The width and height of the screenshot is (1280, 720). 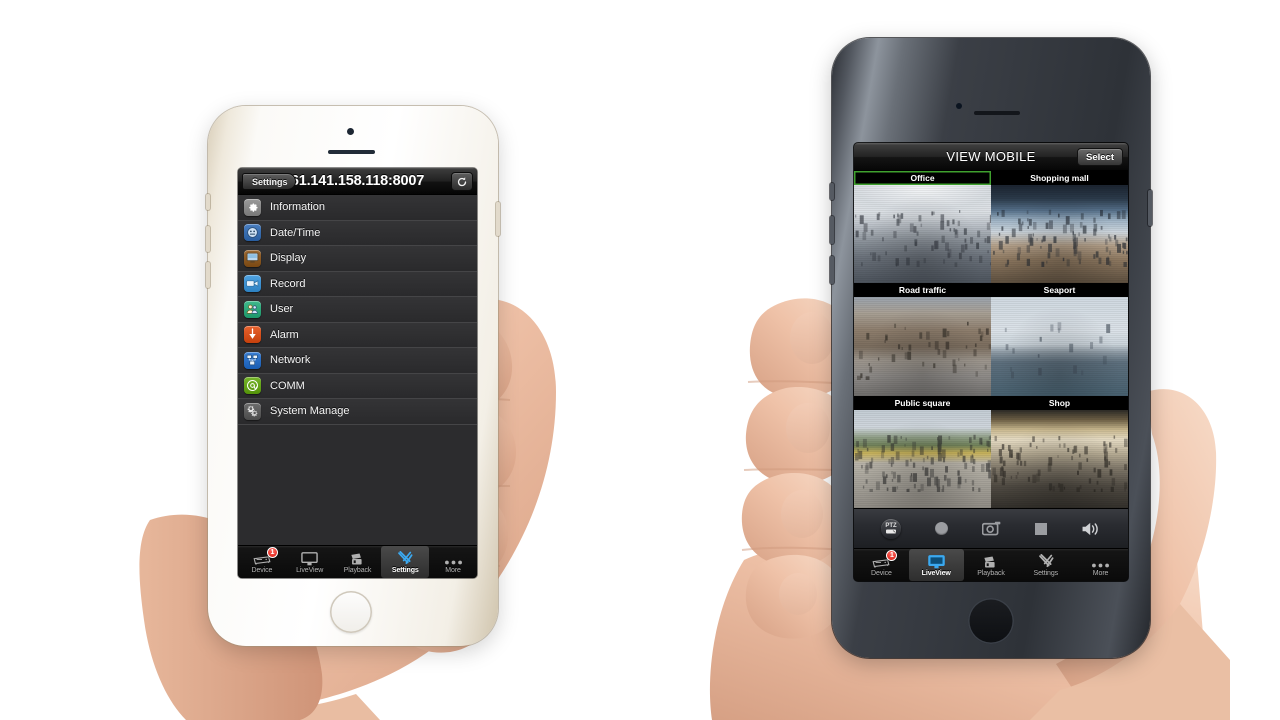 I want to click on liveview-title: VIEW MOBILE, so click(x=991, y=156).